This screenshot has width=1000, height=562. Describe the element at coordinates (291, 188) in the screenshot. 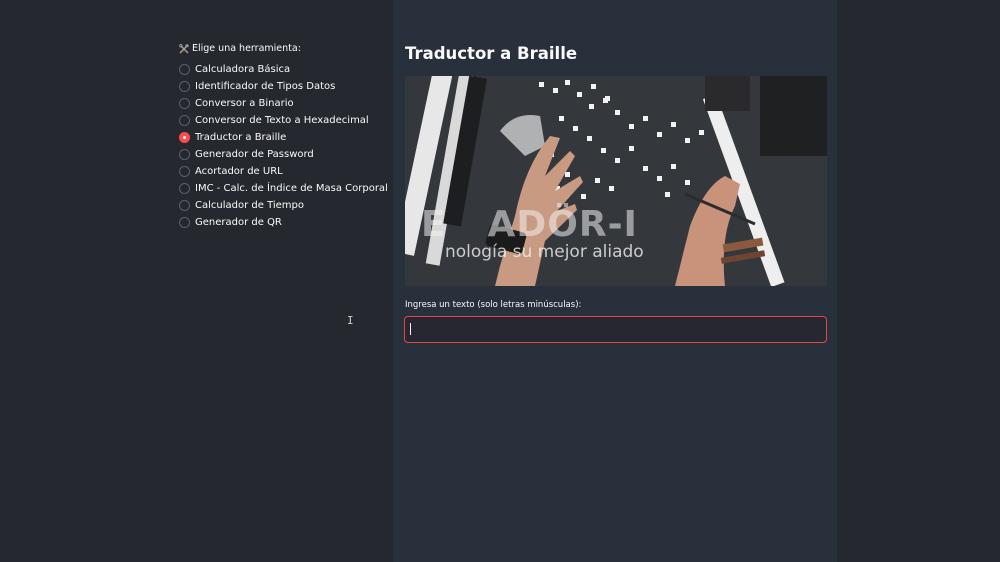

I see `radio-option-label: IMC - Calc. de Índice de Masa Corporal` at that location.